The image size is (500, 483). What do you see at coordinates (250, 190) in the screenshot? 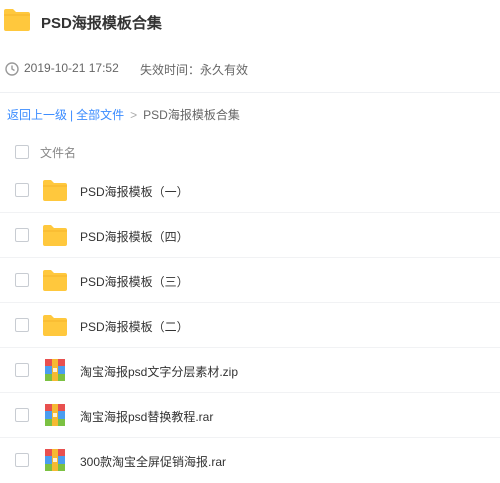
I see `list-item: PSD海报模板（一）` at bounding box center [250, 190].